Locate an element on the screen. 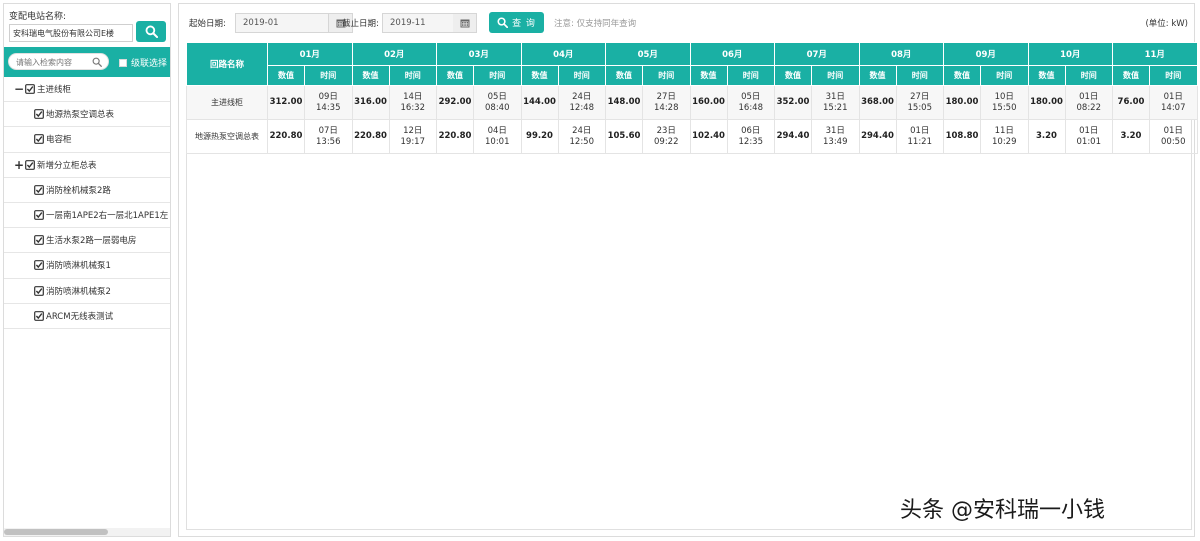 This screenshot has height=541, width=1200. tree-item: 生活水泵2路一层弱电房 is located at coordinates (87, 241).